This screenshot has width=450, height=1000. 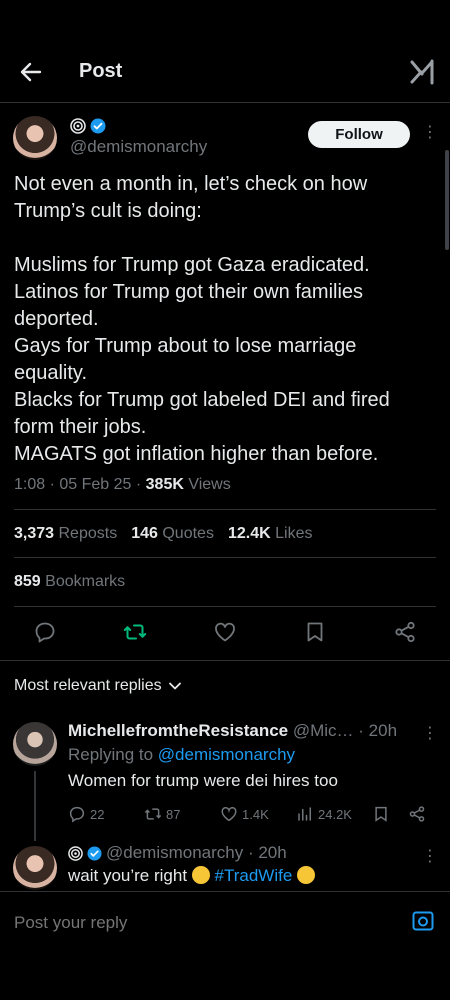 I want to click on reply-like-button: 1.4K, so click(x=244, y=814).